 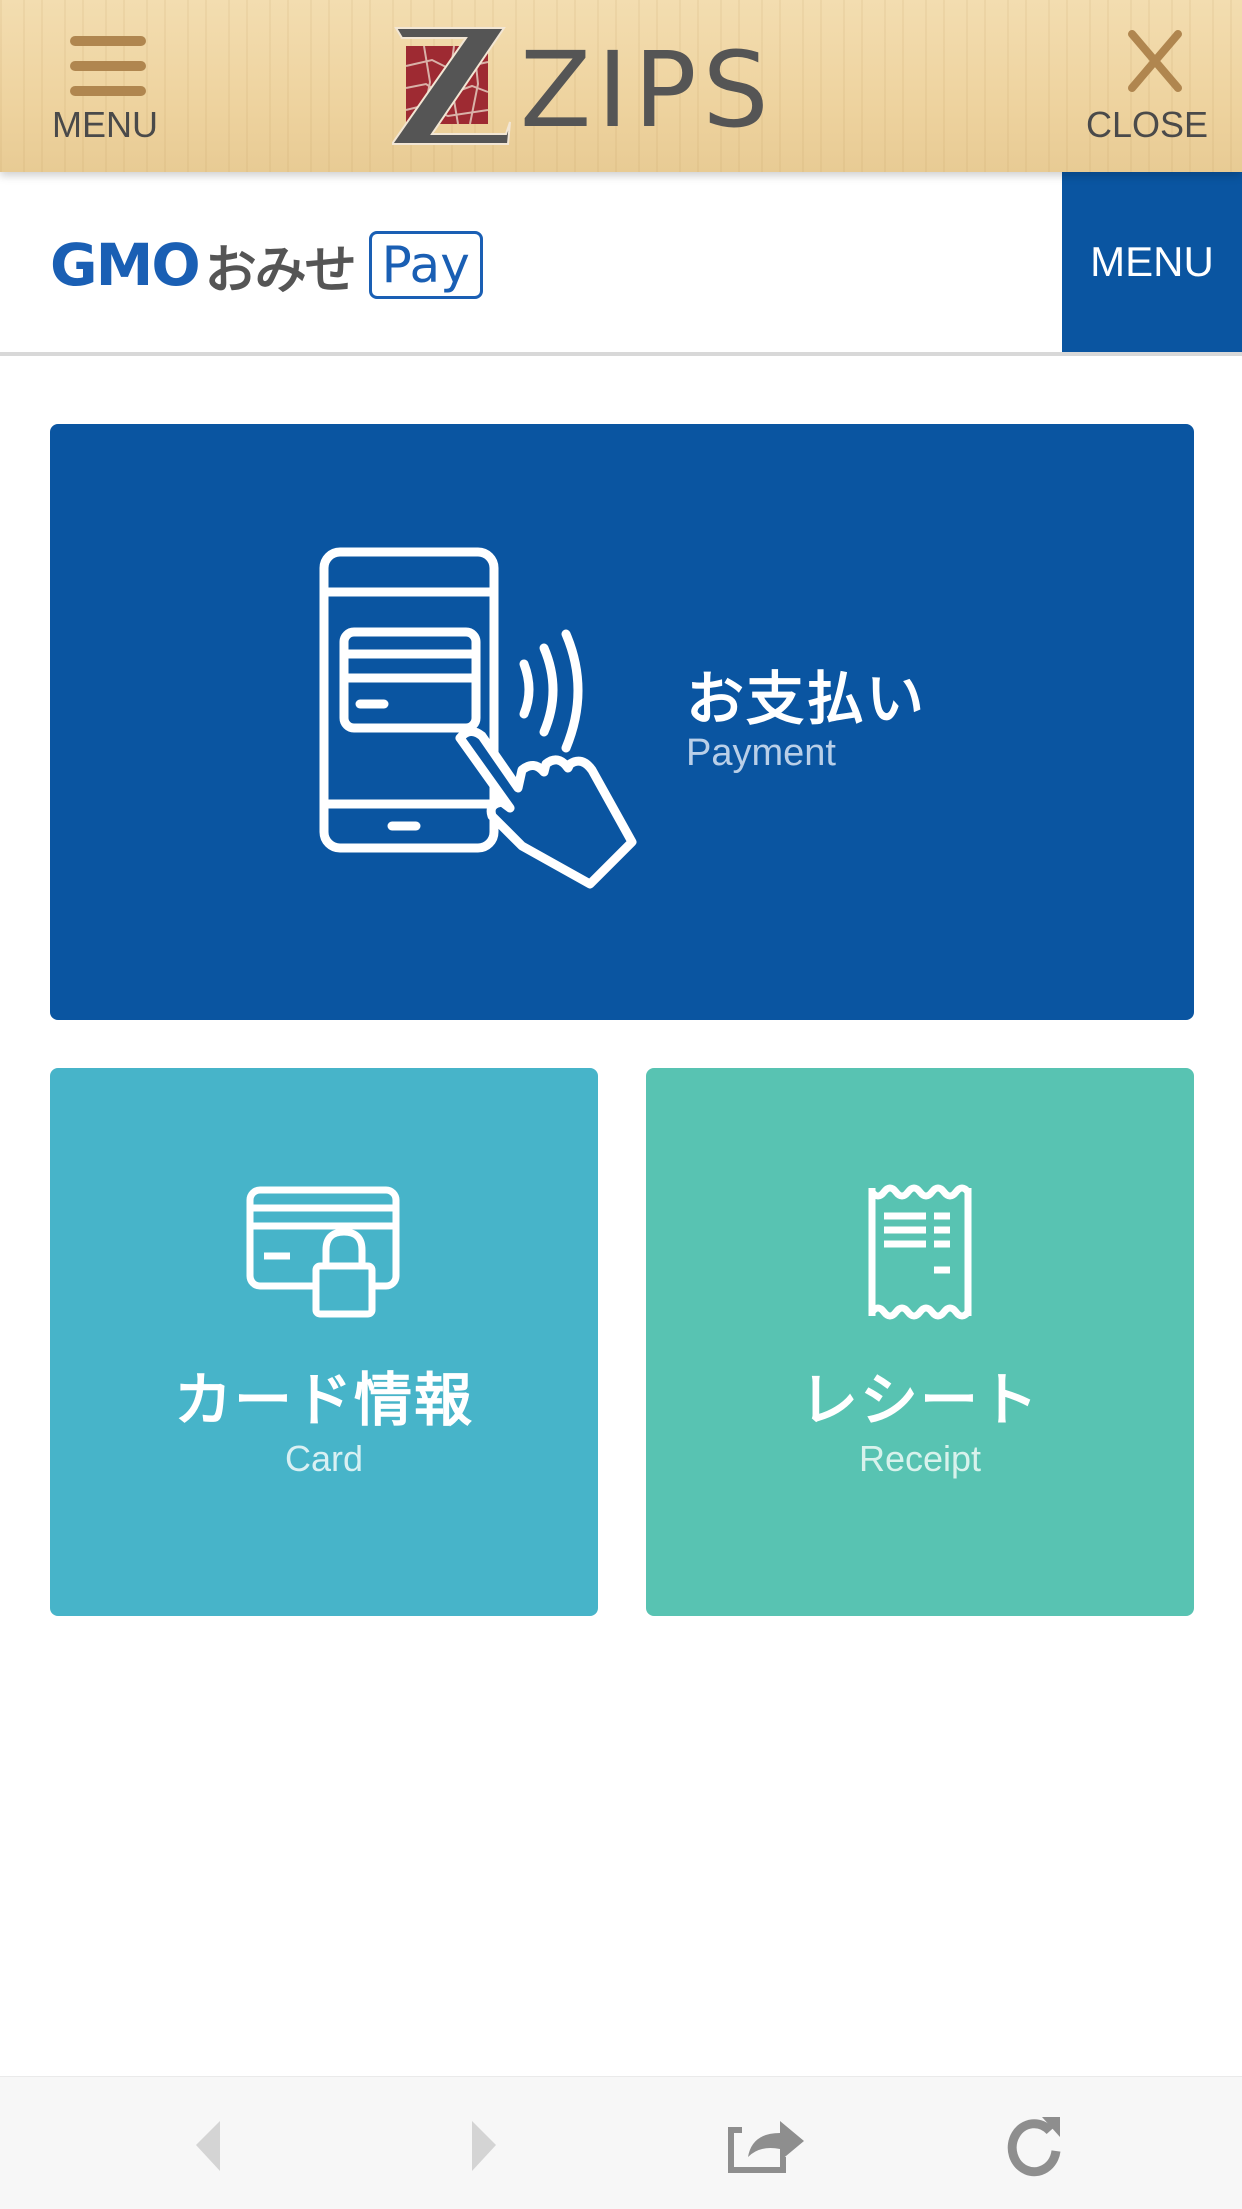 I want to click on zips-logo: ZIPS, so click(x=622, y=86).